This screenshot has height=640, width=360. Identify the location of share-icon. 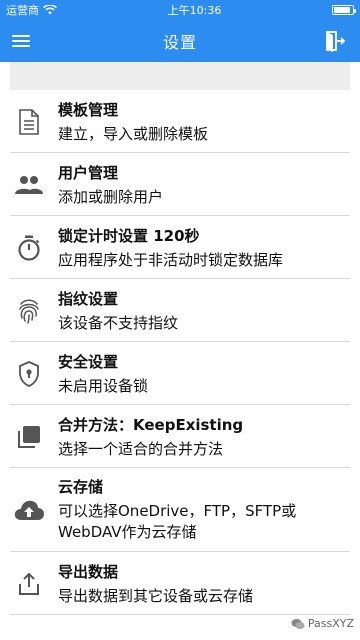
(29, 583).